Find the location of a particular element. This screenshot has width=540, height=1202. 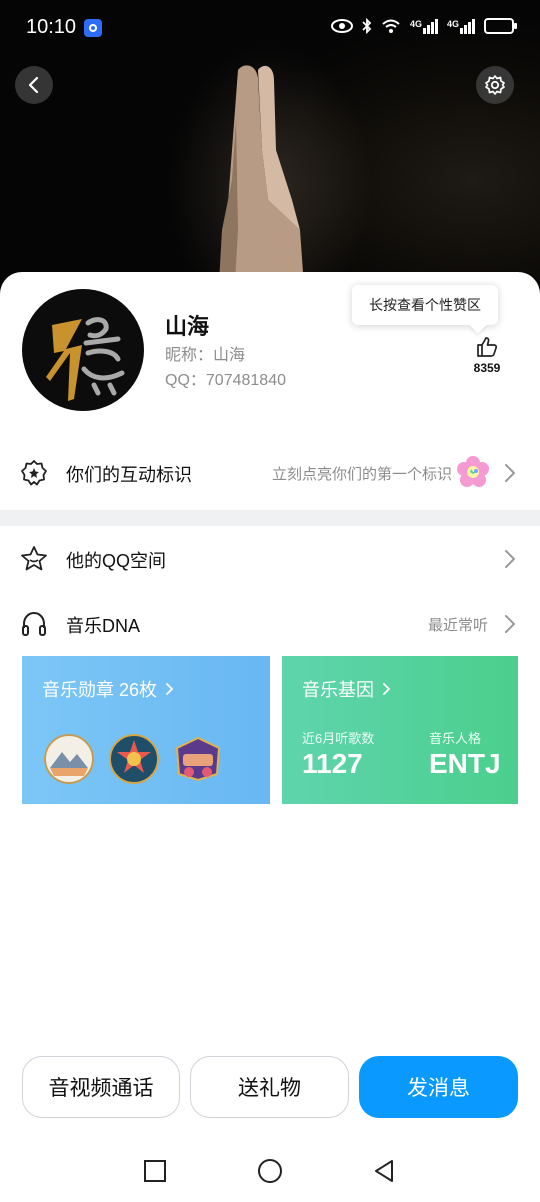

nickname-value: 山海 is located at coordinates (229, 355).